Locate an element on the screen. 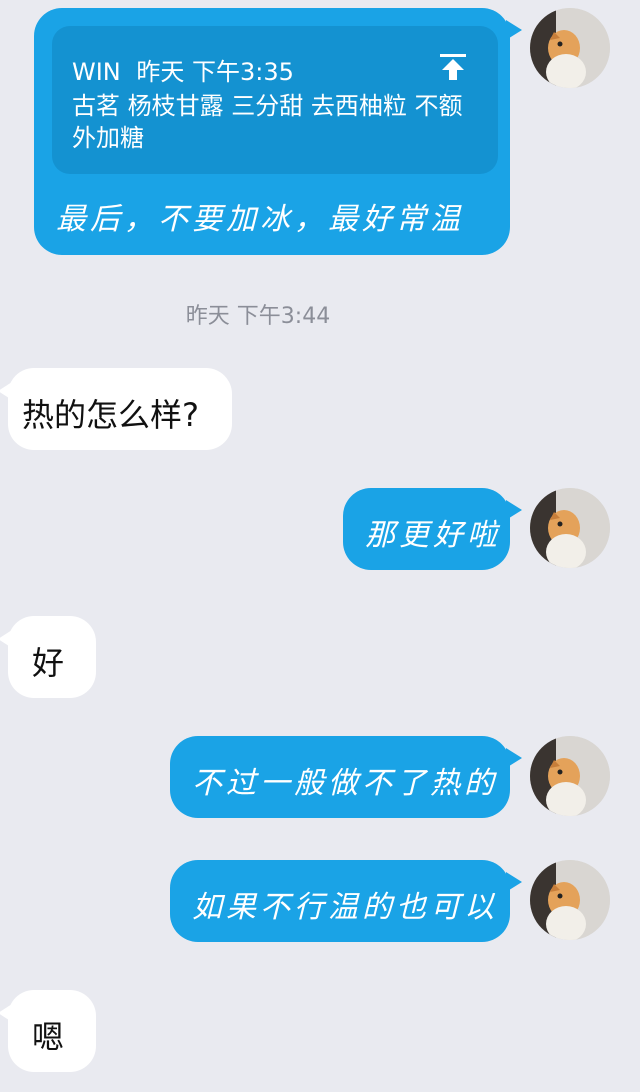 The width and height of the screenshot is (640, 1092). message-text: 如果不行温的也可以 is located at coordinates (345, 907).